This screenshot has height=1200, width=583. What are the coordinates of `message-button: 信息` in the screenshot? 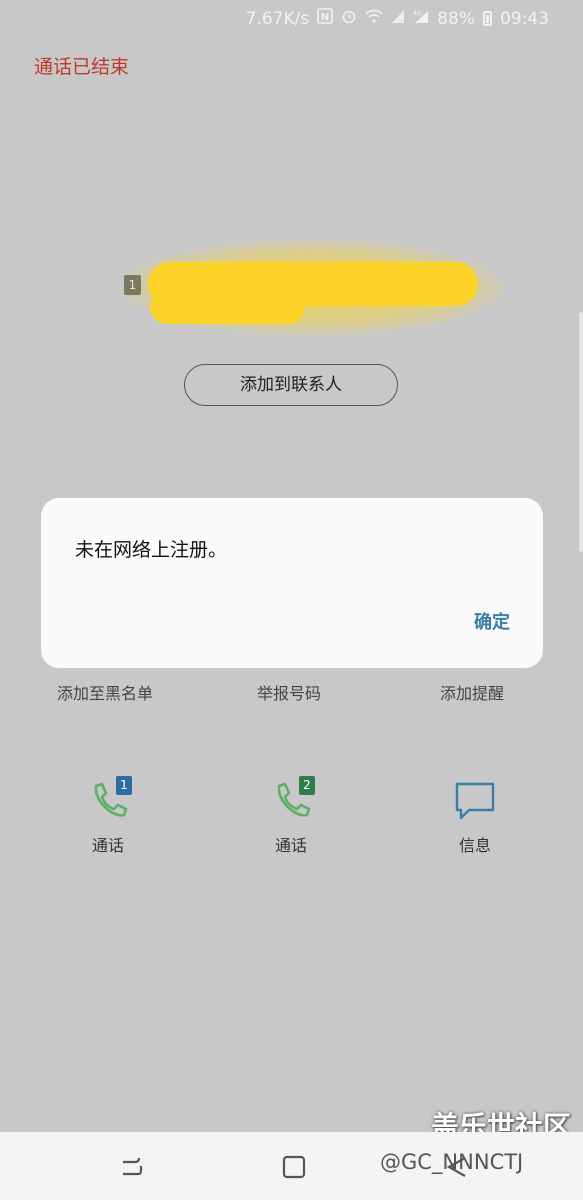 It's located at (475, 816).